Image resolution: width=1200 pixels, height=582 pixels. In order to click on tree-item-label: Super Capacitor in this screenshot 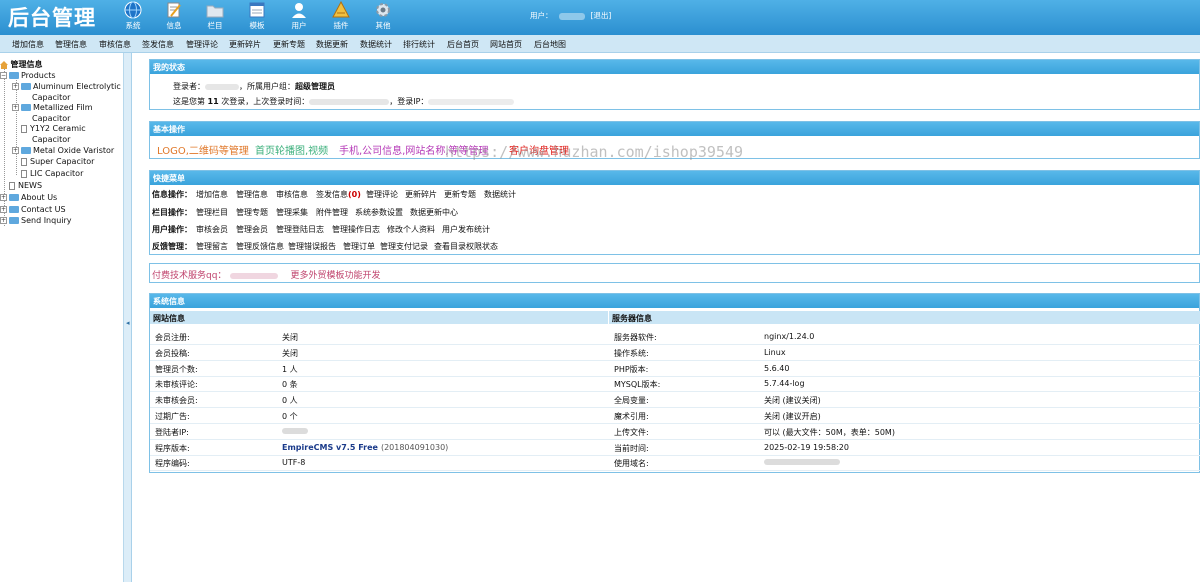, I will do `click(62, 161)`.